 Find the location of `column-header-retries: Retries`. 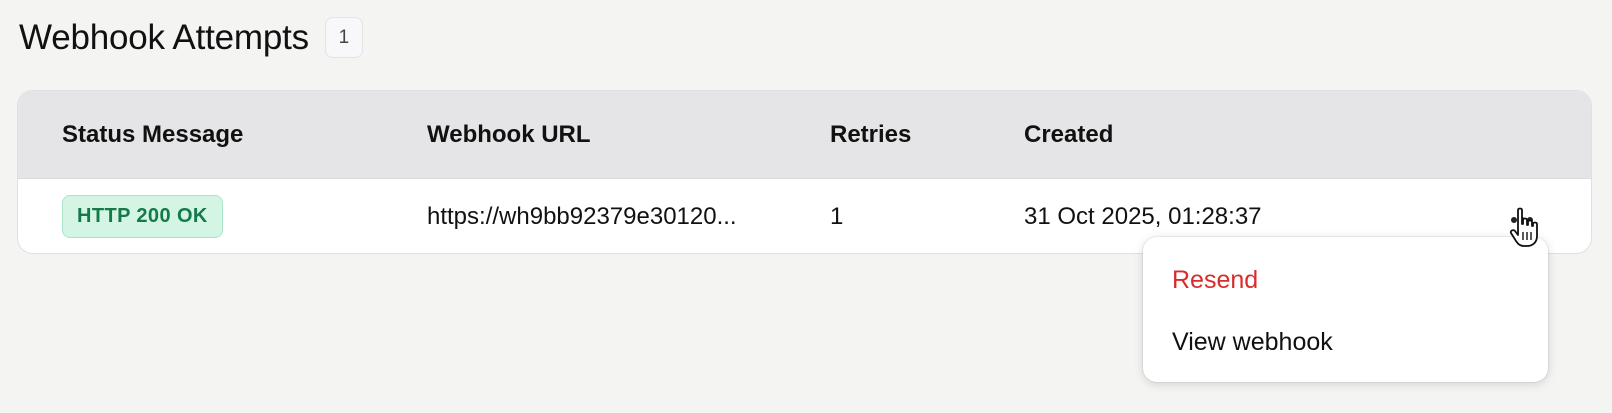

column-header-retries: Retries is located at coordinates (871, 134).